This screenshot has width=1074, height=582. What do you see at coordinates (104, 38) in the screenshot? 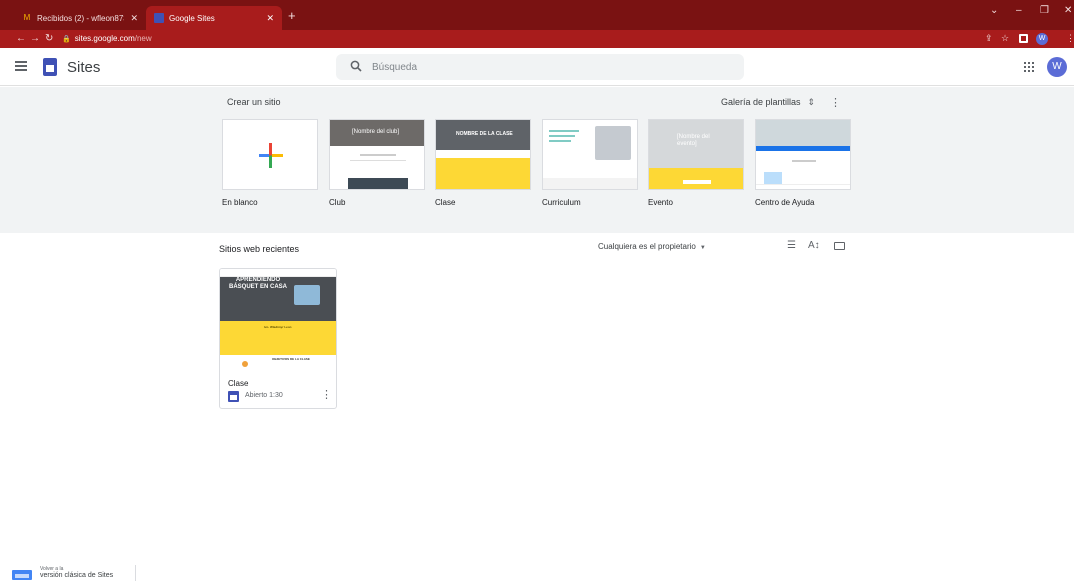
I see `url-host: sites.google.com` at bounding box center [104, 38].